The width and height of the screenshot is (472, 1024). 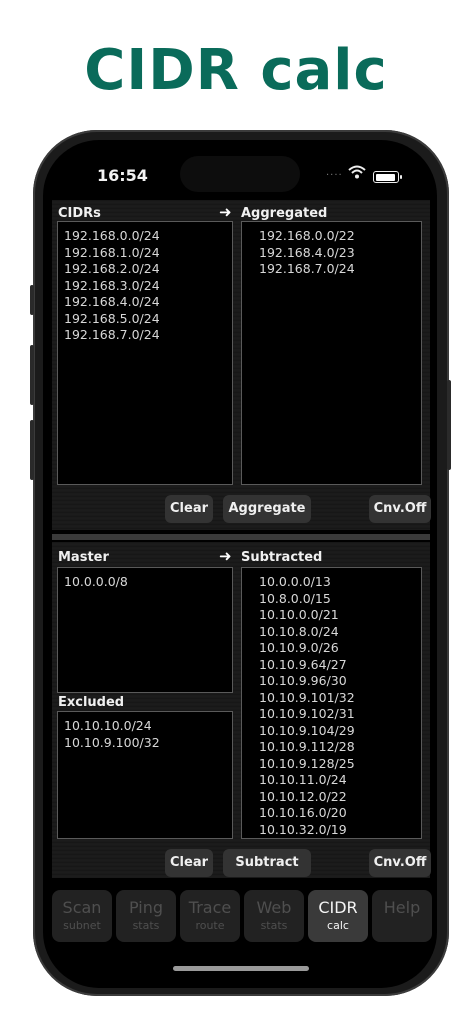 I want to click on status-time: 16:54, so click(x=122, y=175).